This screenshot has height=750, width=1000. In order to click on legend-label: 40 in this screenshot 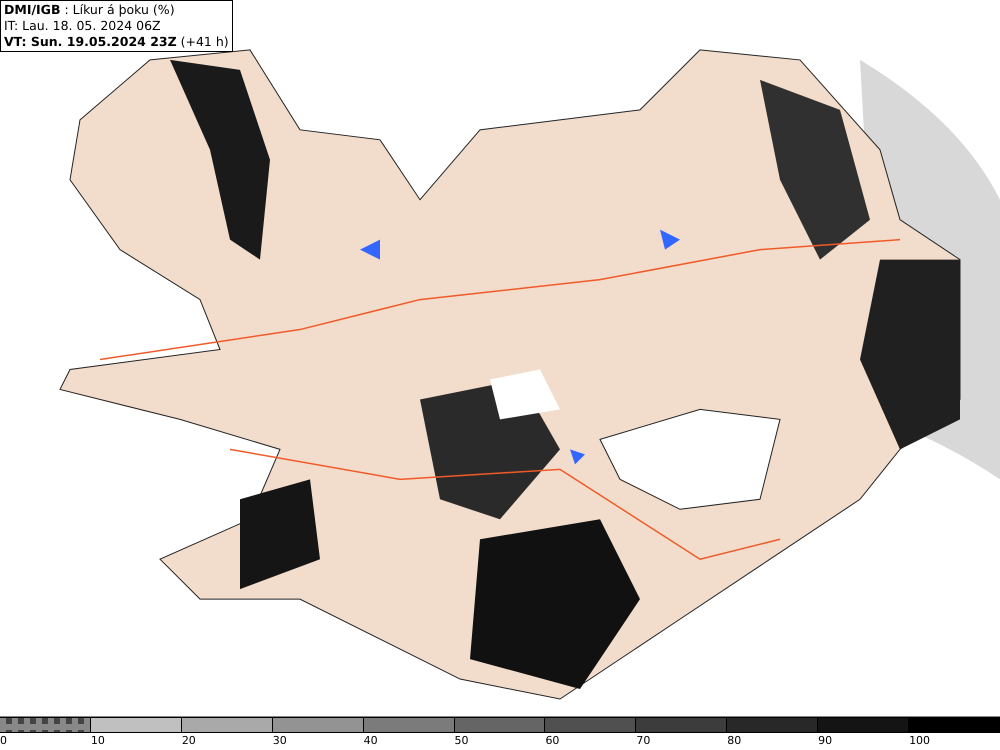, I will do `click(371, 740)`.